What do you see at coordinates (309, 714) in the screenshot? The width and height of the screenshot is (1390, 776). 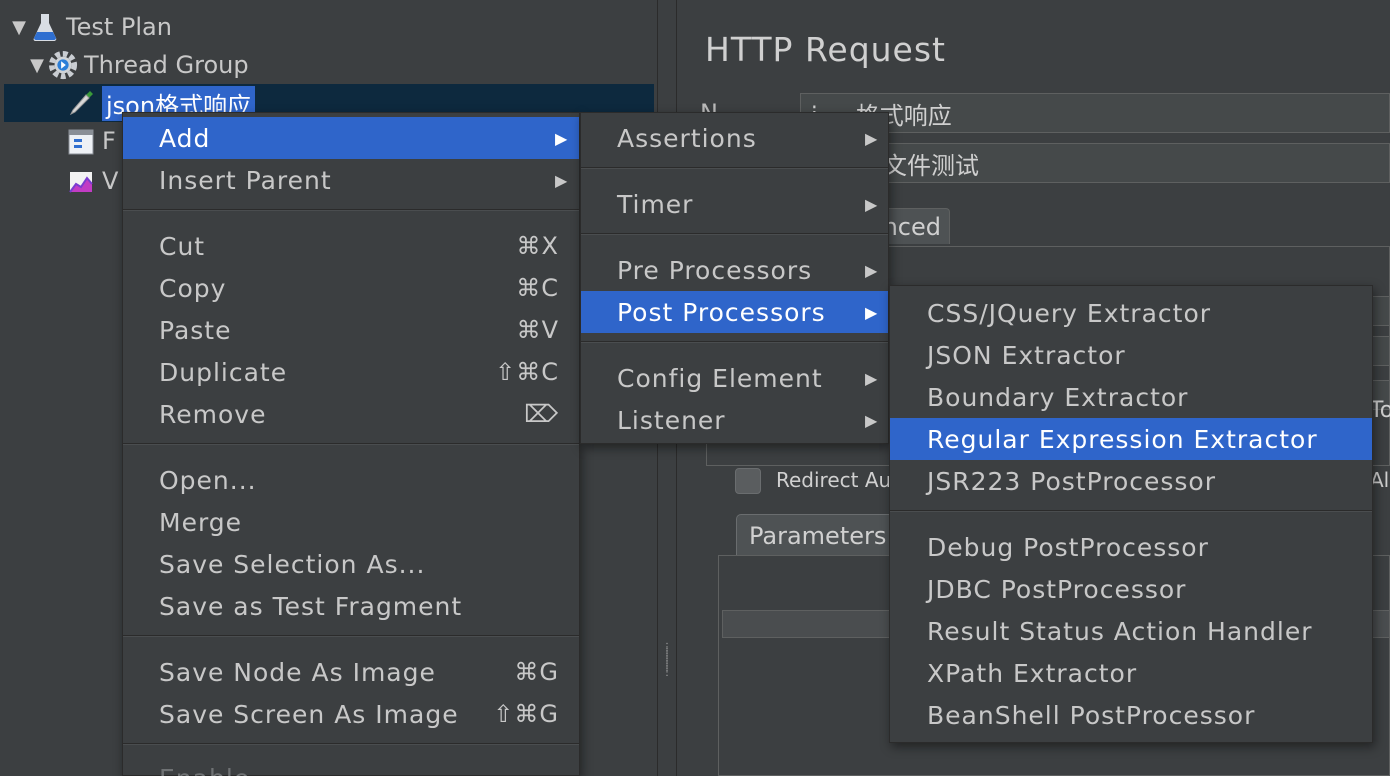 I see `menu-item-label: Save Screen As Image` at bounding box center [309, 714].